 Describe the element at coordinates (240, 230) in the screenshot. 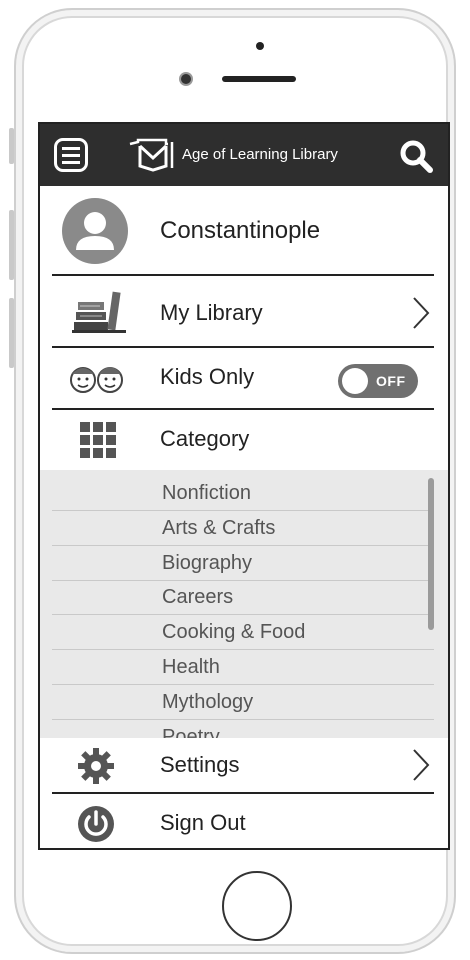

I see `profile-name: Constantinople` at that location.